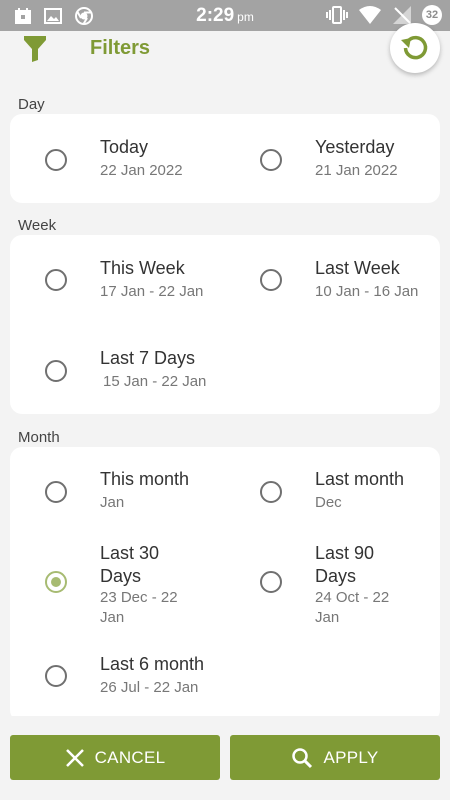 This screenshot has width=450, height=800. I want to click on status-system-icons: 32, so click(384, 15).